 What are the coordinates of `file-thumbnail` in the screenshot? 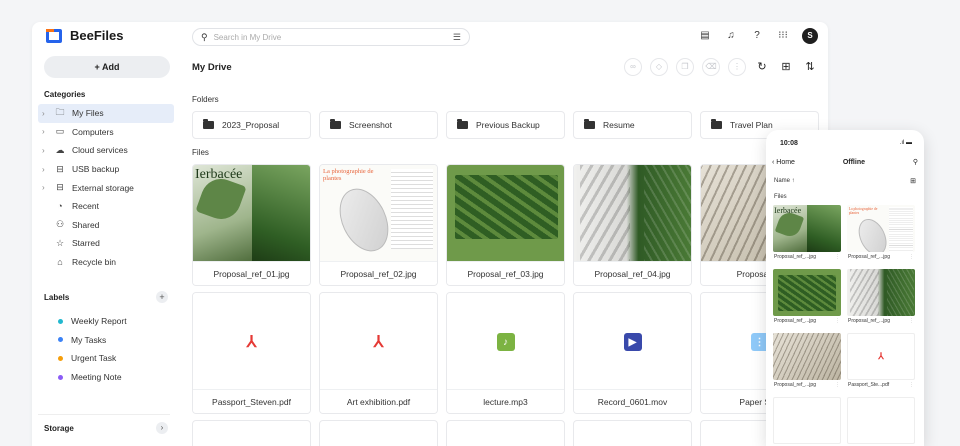 It's located at (807, 420).